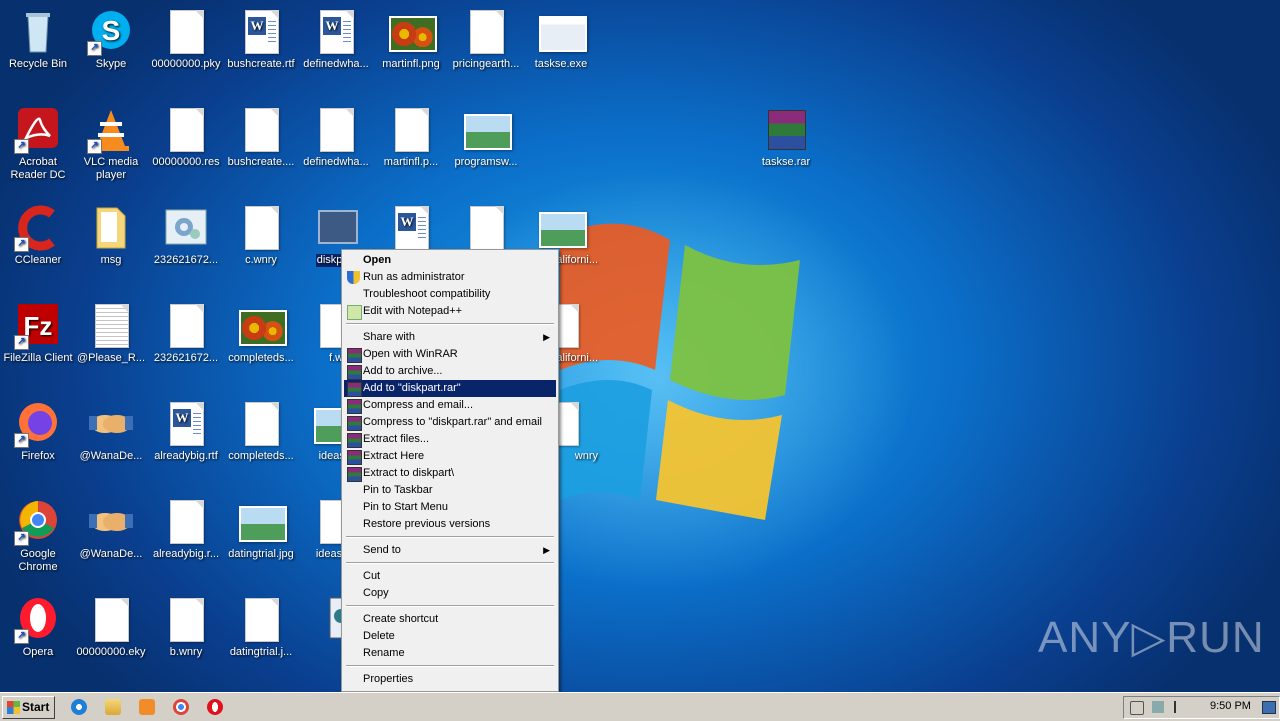 The height and width of the screenshot is (721, 1280). I want to click on desktop-icon-acrobat: ↗ Acrobat Reader DC, so click(38, 144).